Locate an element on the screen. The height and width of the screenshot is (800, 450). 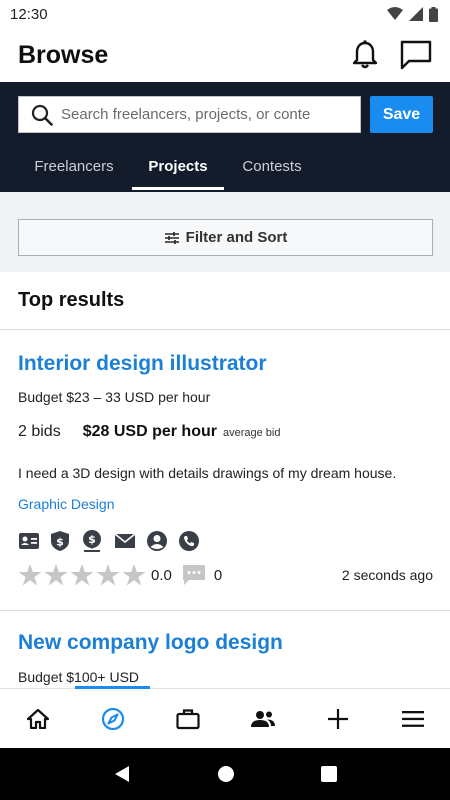
filter-label: Filter and Sort is located at coordinates (236, 237).